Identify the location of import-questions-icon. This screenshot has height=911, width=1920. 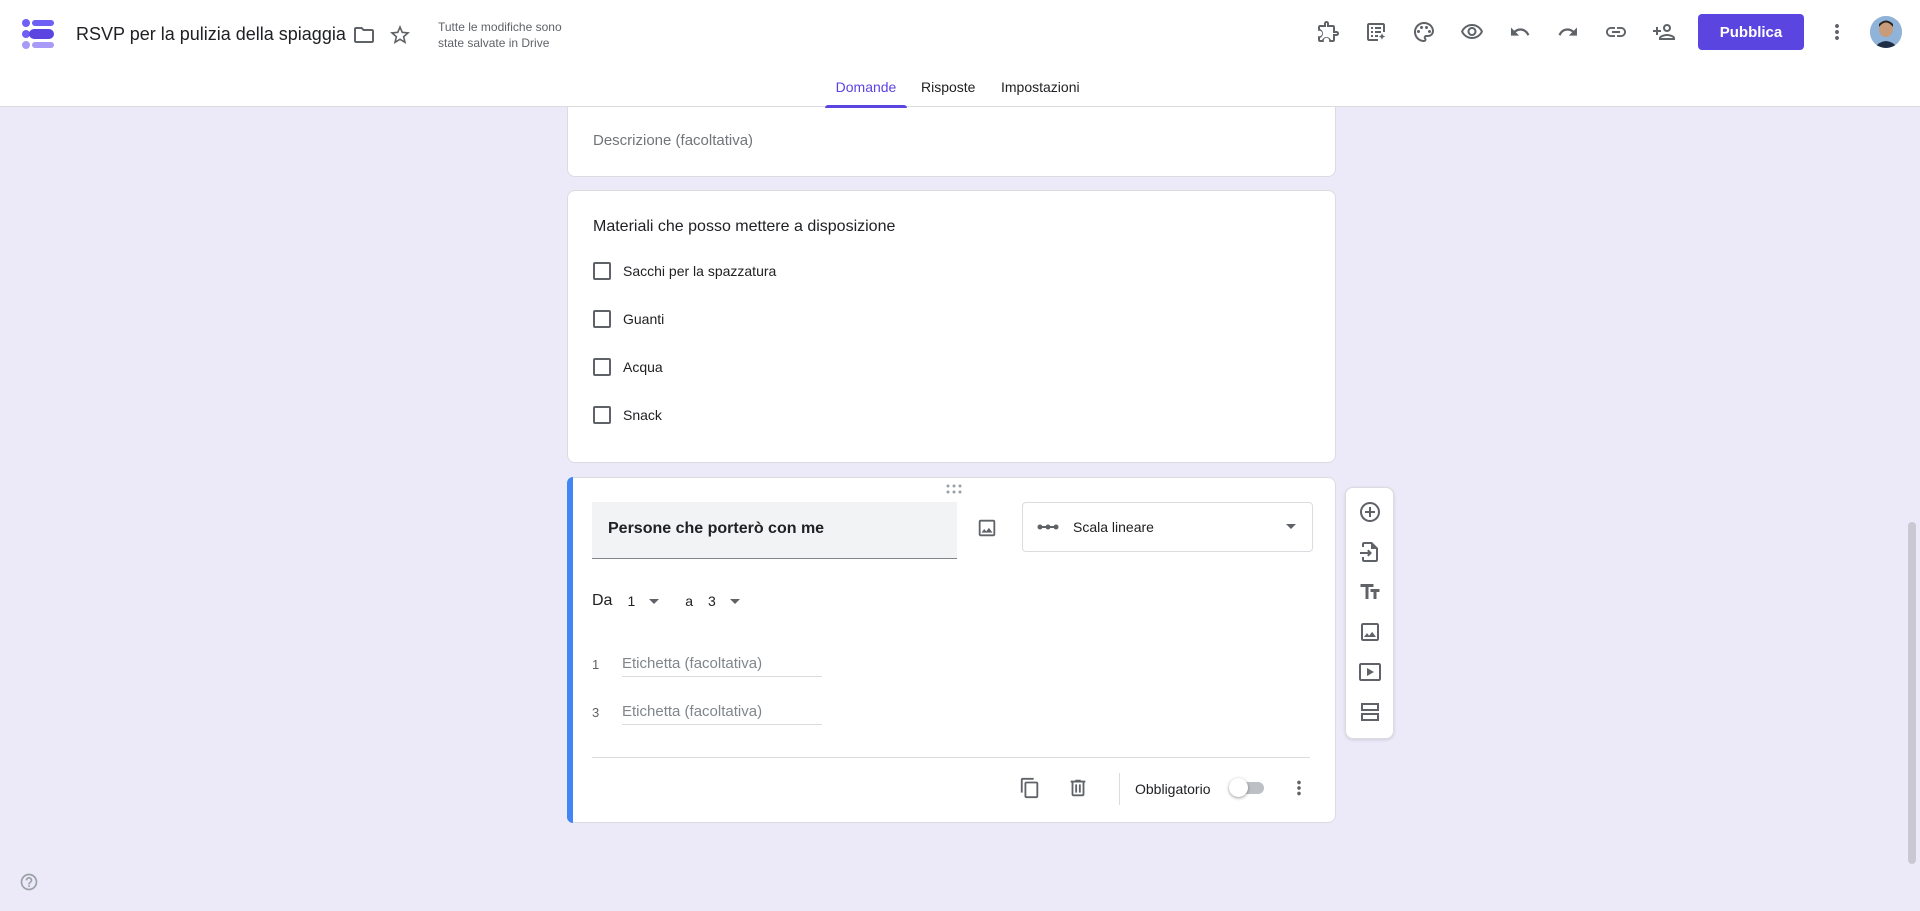
(1370, 552).